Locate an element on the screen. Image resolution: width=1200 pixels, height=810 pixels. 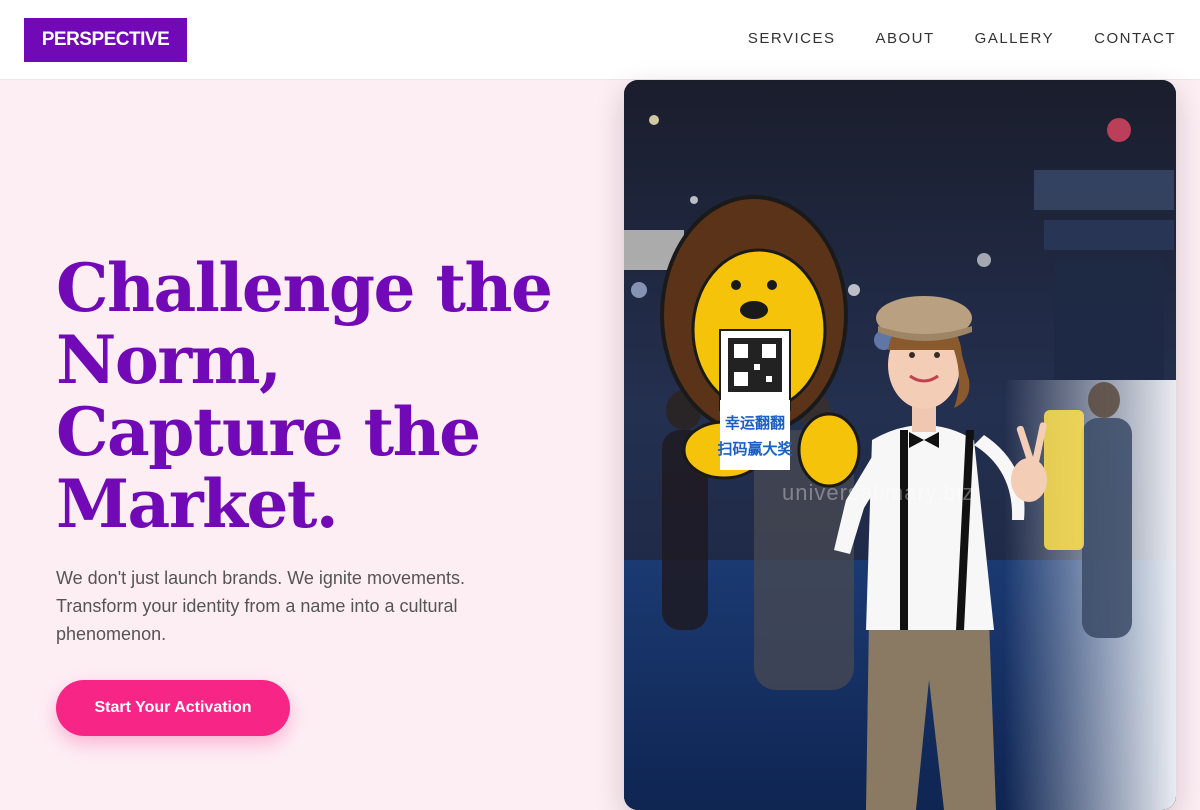
headline-line-1: Challenge the is located at coordinates (304, 288).